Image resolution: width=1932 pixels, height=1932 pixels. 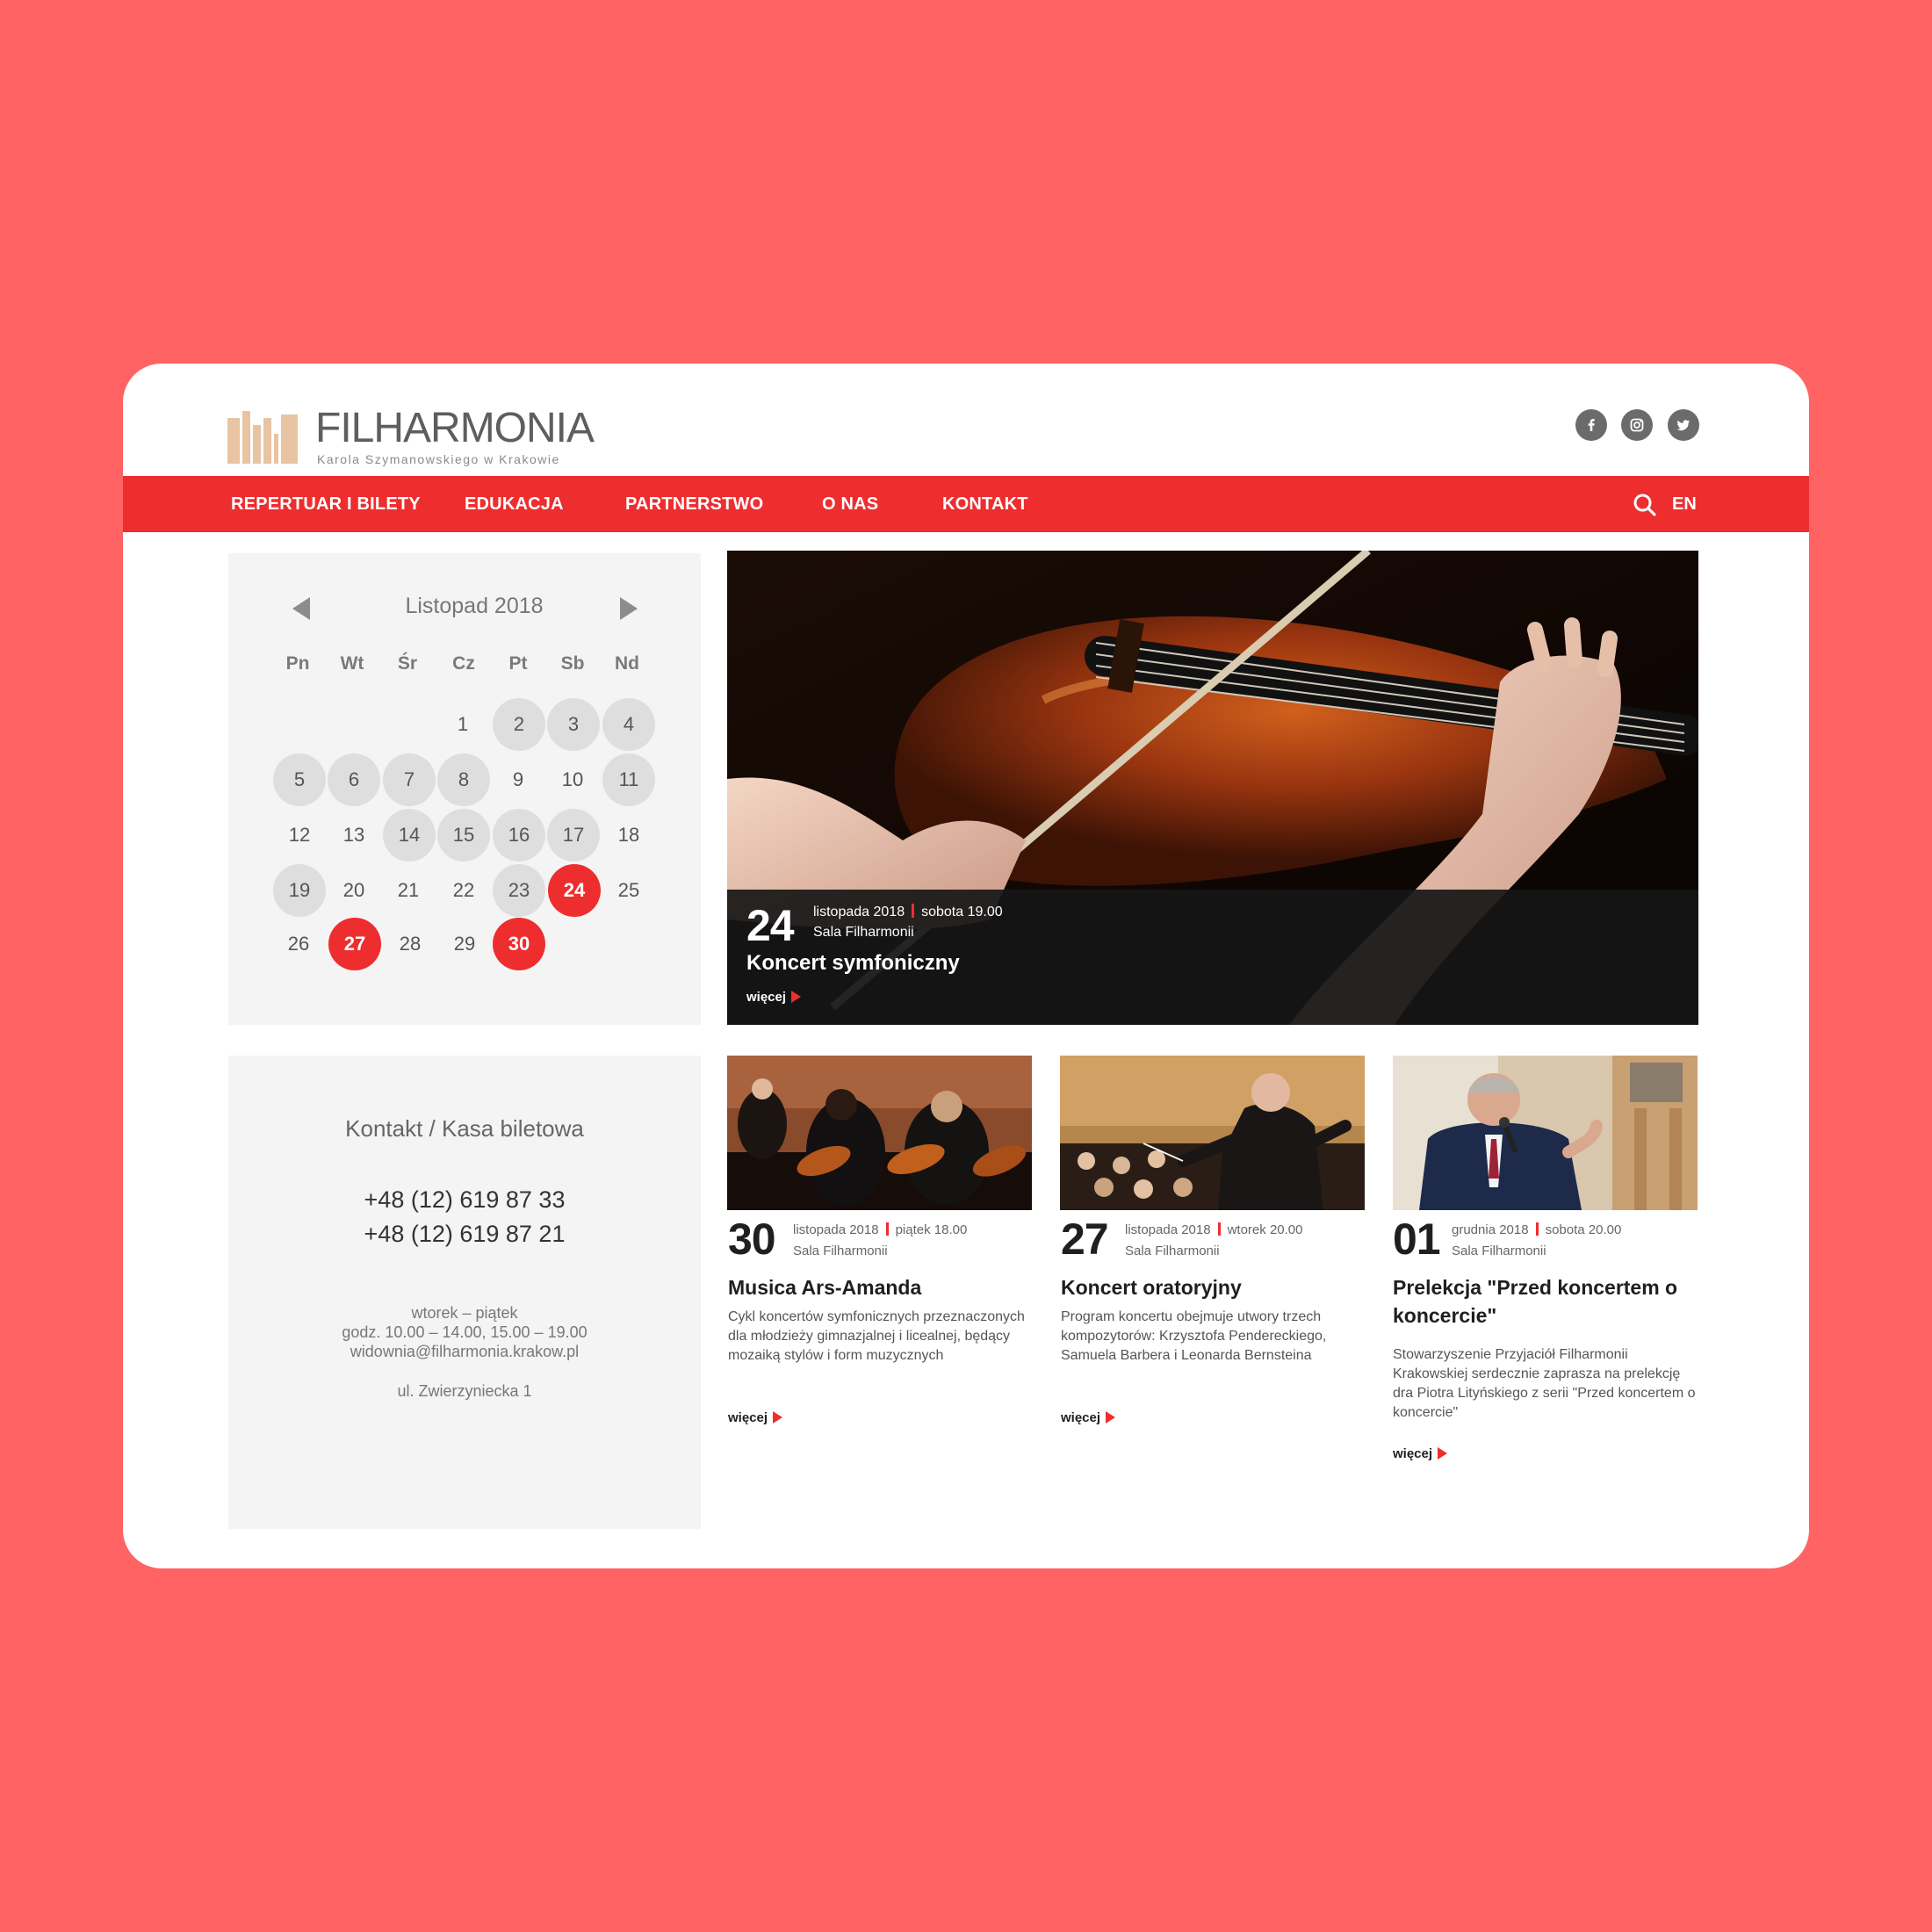 I want to click on logo-mark-icon, so click(x=262, y=438).